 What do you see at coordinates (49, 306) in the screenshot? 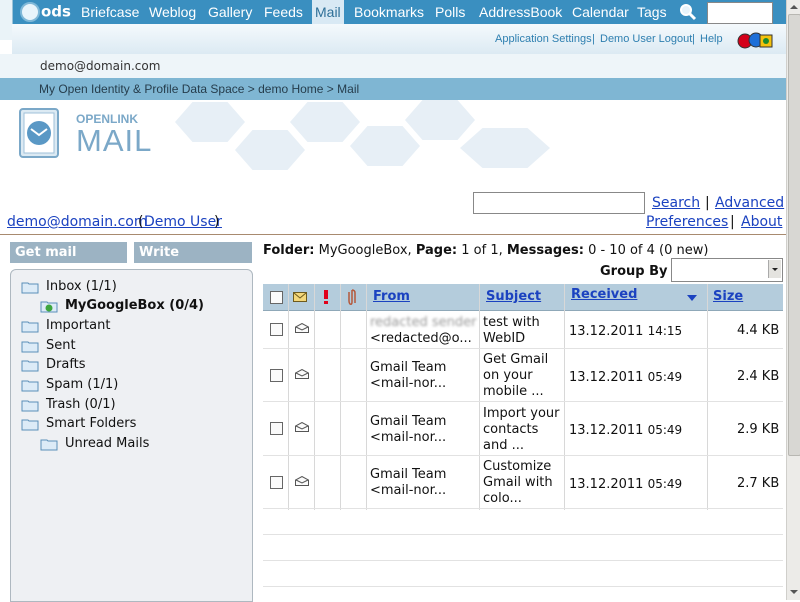
I see `folder-open-icon` at bounding box center [49, 306].